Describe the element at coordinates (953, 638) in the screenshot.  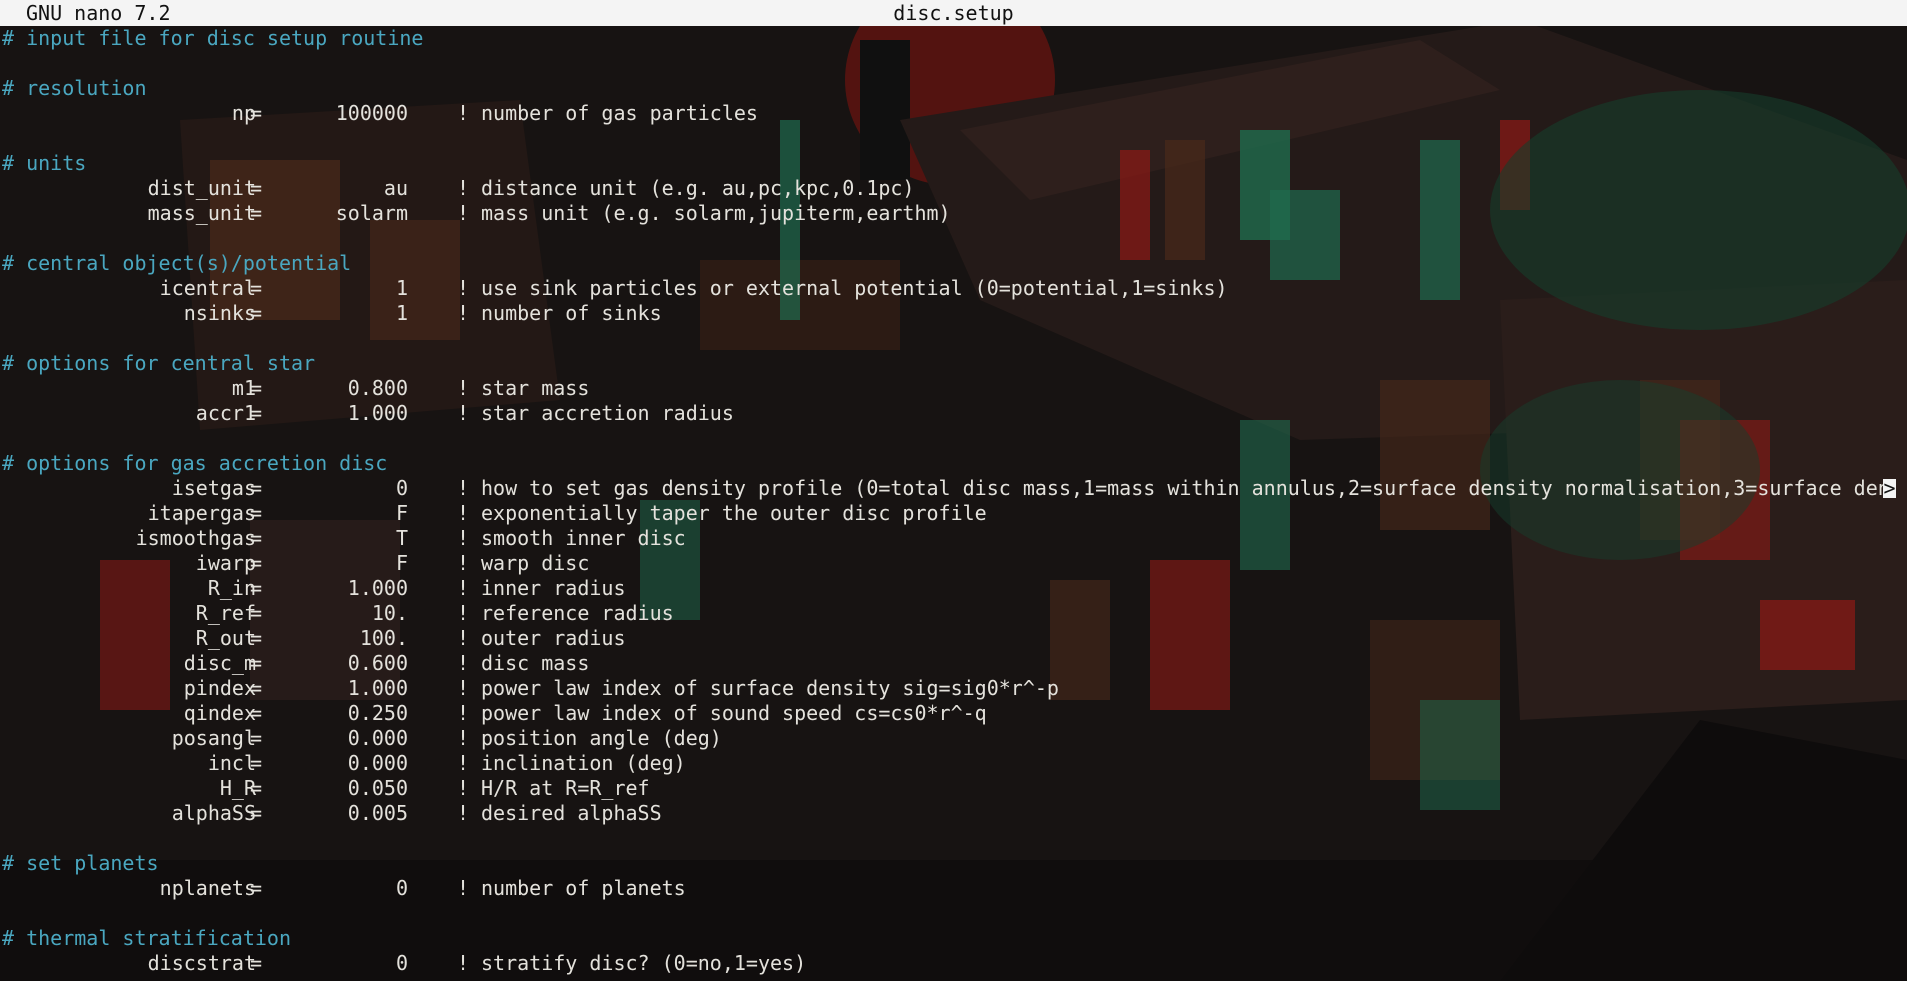
I see `parameter-line: R_out = 100.! outer radius` at that location.